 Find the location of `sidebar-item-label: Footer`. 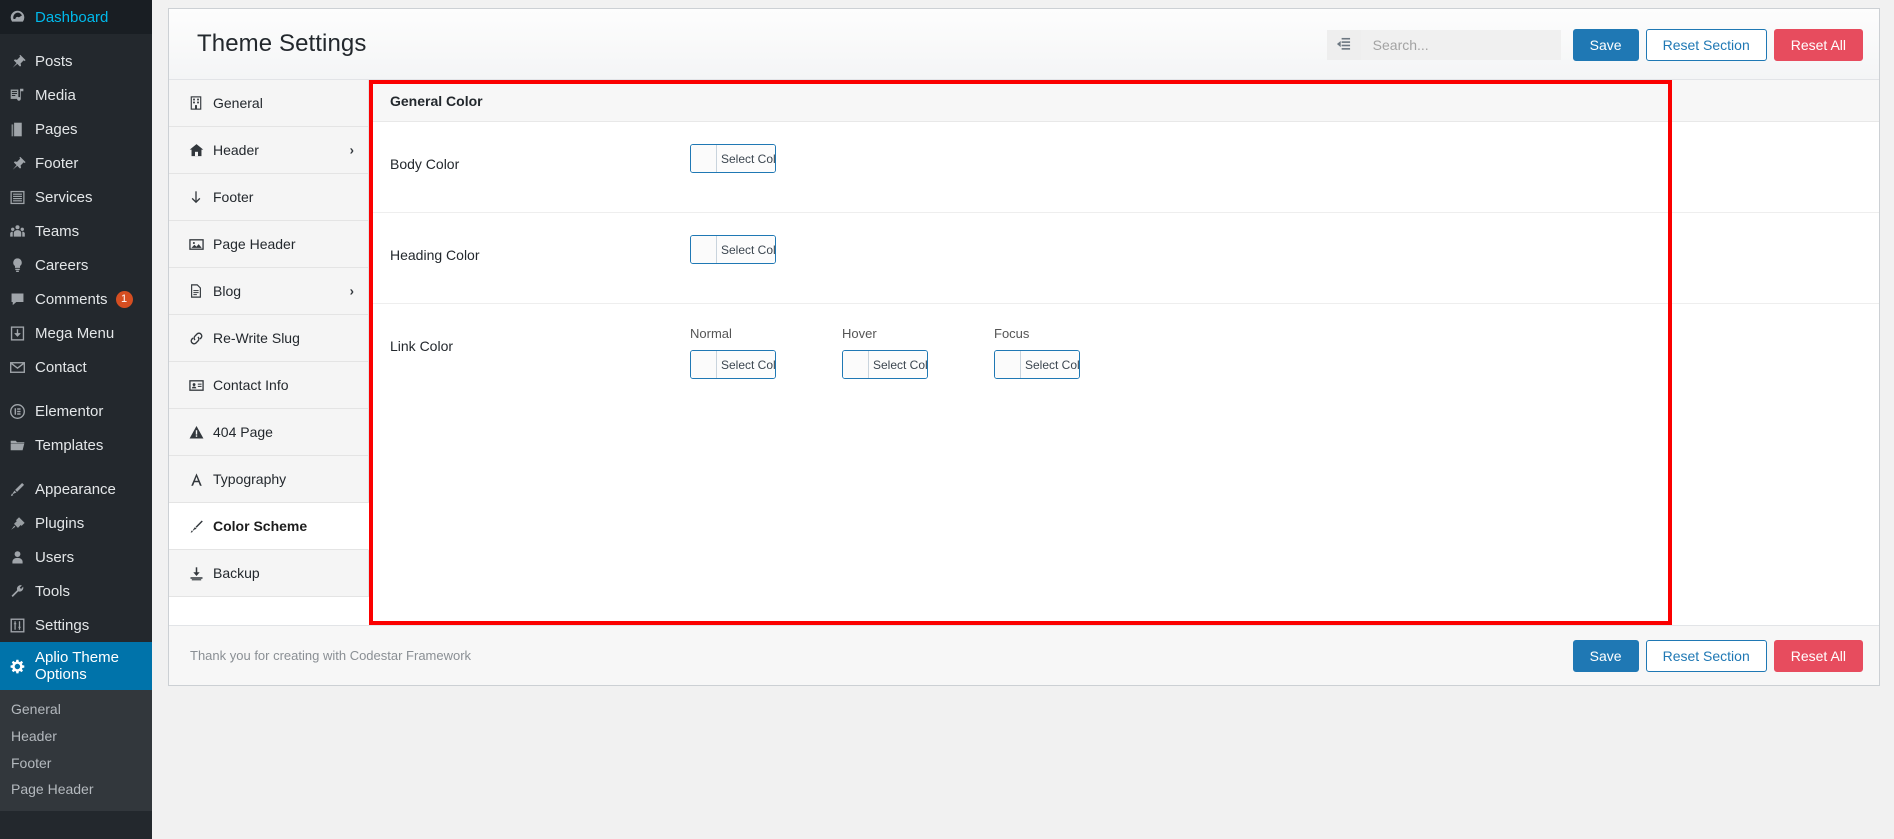

sidebar-item-label: Footer is located at coordinates (57, 163).